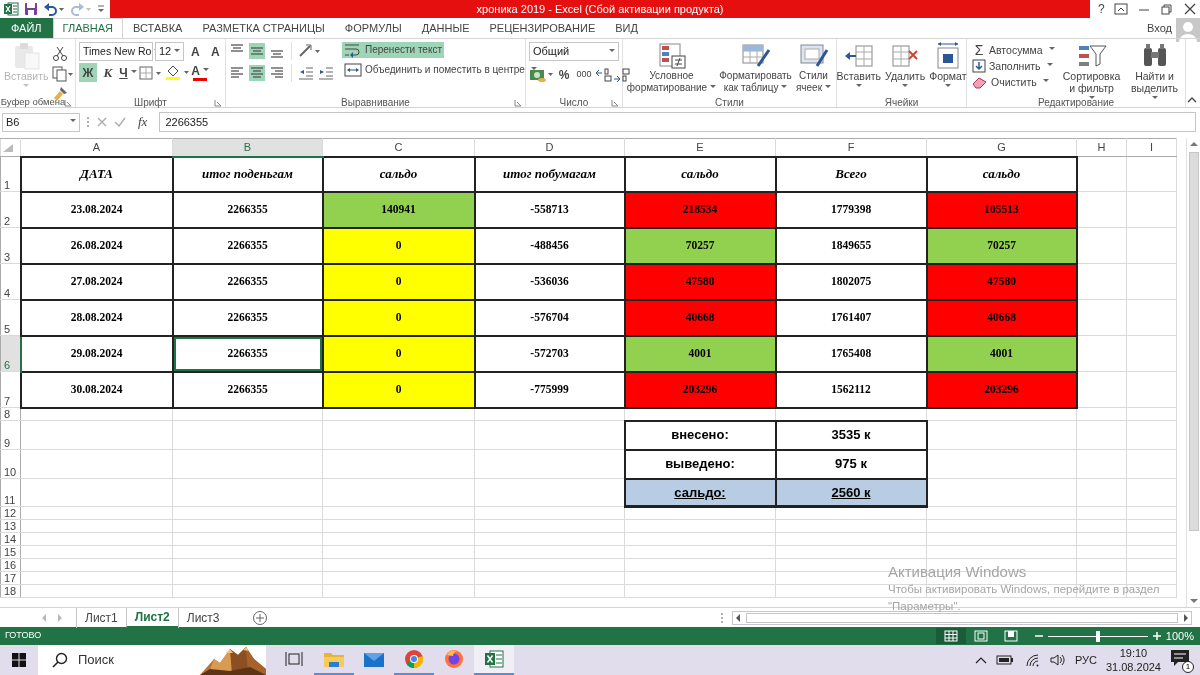 The width and height of the screenshot is (1200, 675). What do you see at coordinates (120, 122) in the screenshot?
I see `enter-icon` at bounding box center [120, 122].